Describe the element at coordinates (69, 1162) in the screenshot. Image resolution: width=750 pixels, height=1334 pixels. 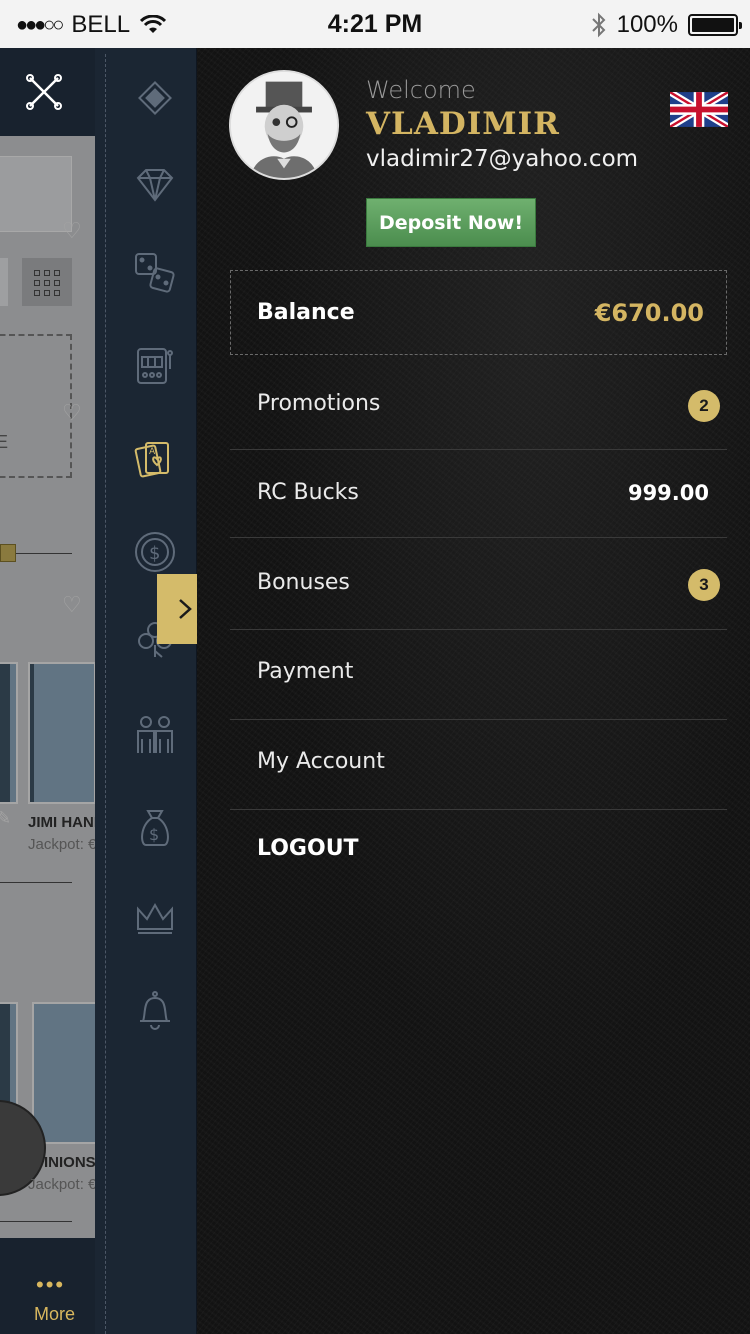
I see `game-name: INIONS` at that location.